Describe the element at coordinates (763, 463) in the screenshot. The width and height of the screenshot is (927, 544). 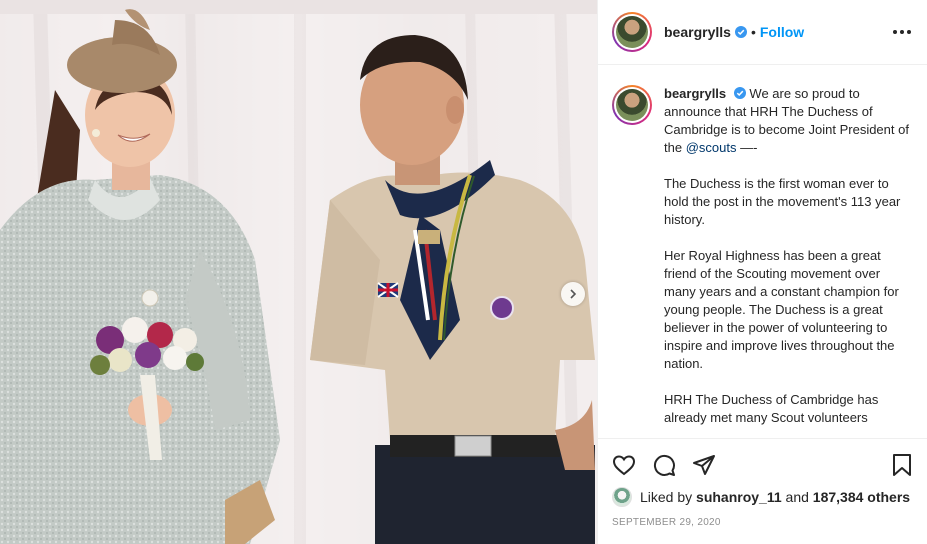
I see `action-bar` at that location.